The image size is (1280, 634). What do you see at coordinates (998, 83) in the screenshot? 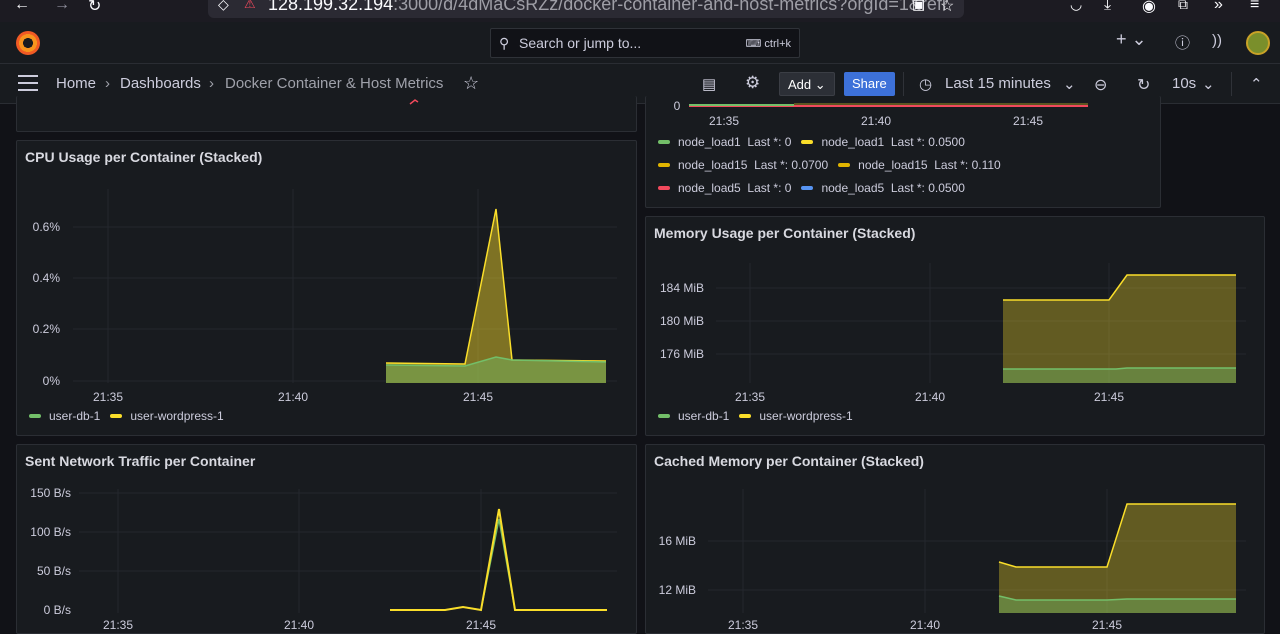
I see `time-range-picker: Last 15 minutes` at bounding box center [998, 83].